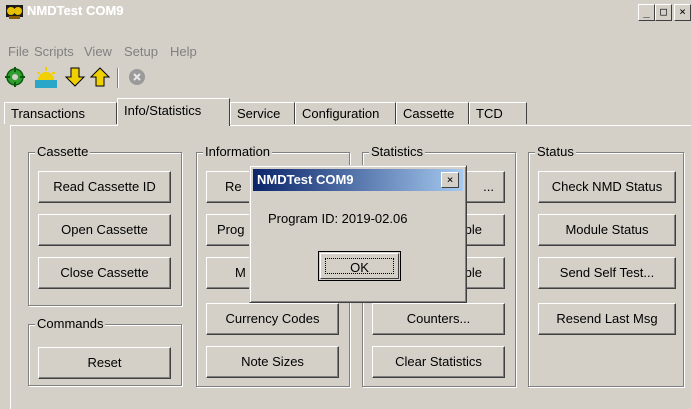 This screenshot has height=409, width=691. I want to click on menu-setup: Setup, so click(141, 51).